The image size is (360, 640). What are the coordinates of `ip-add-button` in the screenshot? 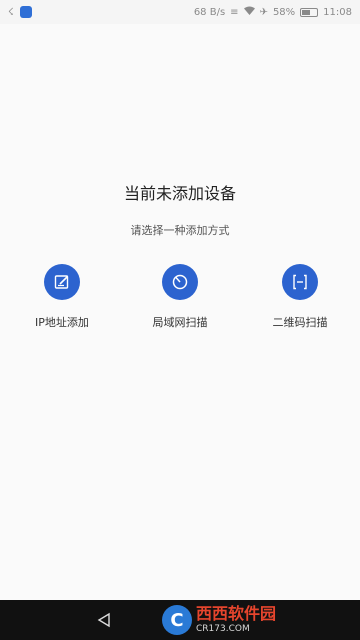 It's located at (62, 282).